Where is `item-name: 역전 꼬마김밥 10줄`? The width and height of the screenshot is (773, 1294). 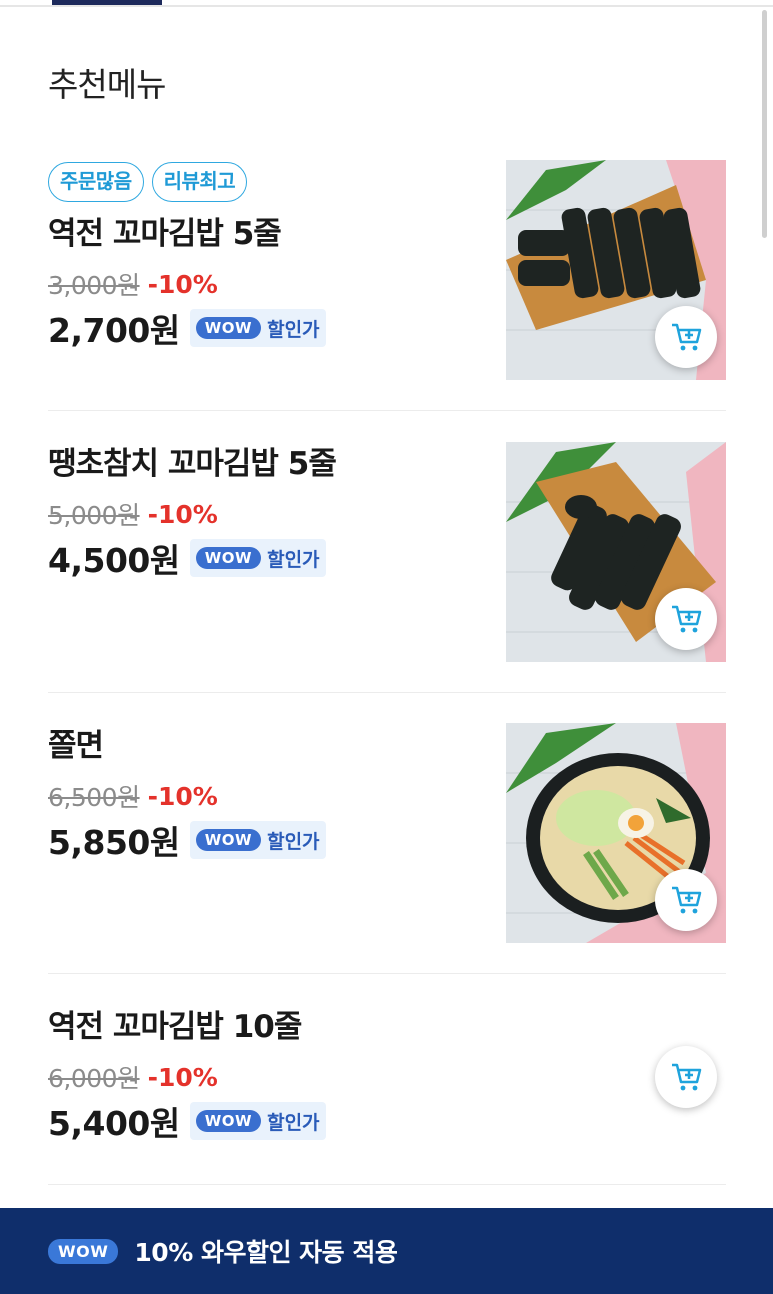
item-name: 역전 꼬마김밥 10줄 is located at coordinates (387, 1027).